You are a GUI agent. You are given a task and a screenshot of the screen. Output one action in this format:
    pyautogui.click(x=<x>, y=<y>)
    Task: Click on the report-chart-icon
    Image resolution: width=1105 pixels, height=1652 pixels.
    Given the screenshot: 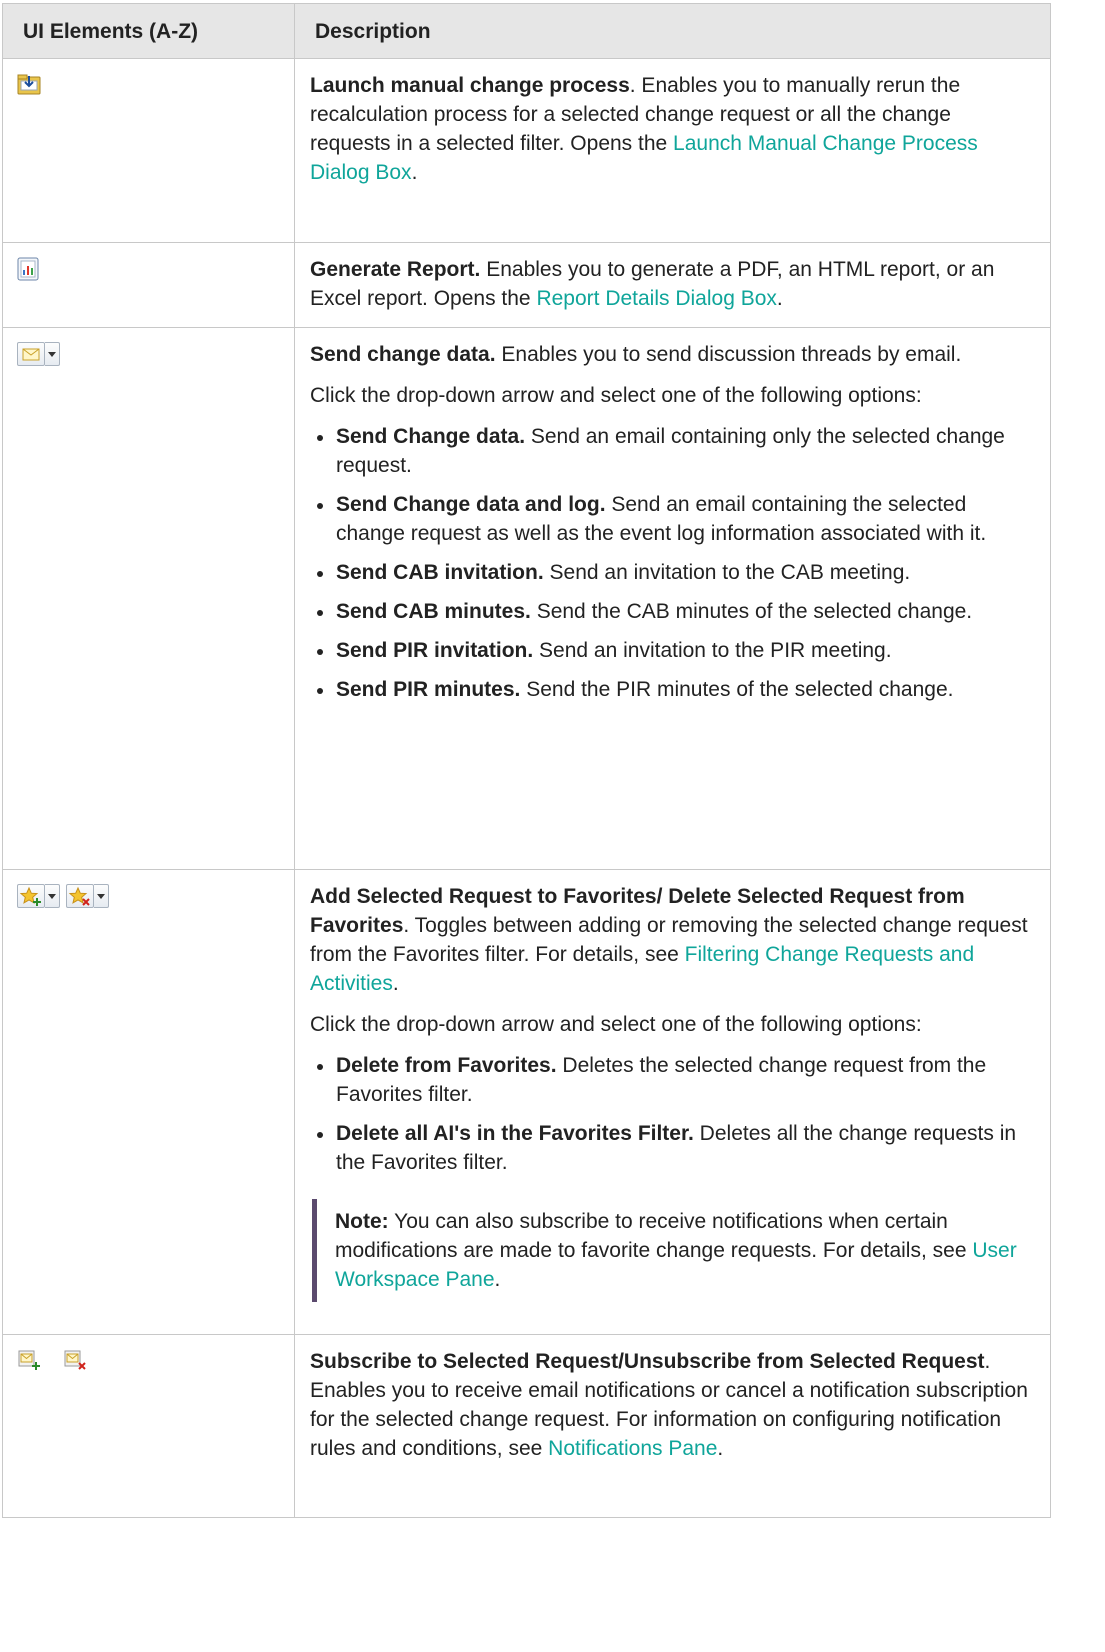 What is the action you would take?
    pyautogui.click(x=28, y=272)
    